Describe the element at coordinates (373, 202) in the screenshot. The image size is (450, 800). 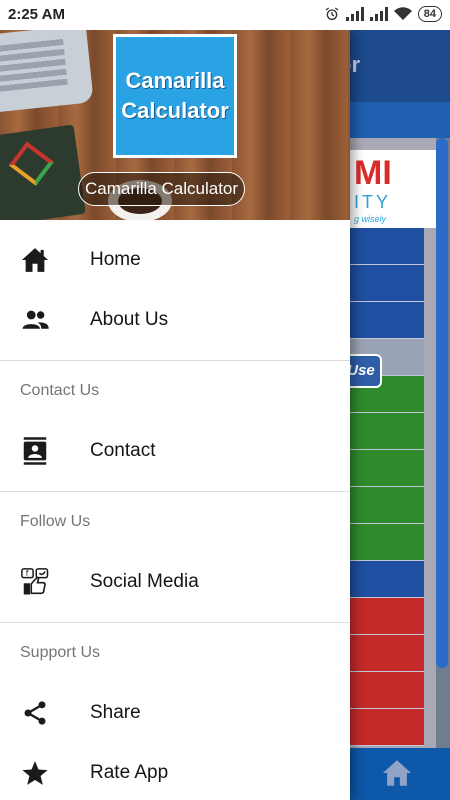
I see `partner-logo-subtext: ITY` at that location.